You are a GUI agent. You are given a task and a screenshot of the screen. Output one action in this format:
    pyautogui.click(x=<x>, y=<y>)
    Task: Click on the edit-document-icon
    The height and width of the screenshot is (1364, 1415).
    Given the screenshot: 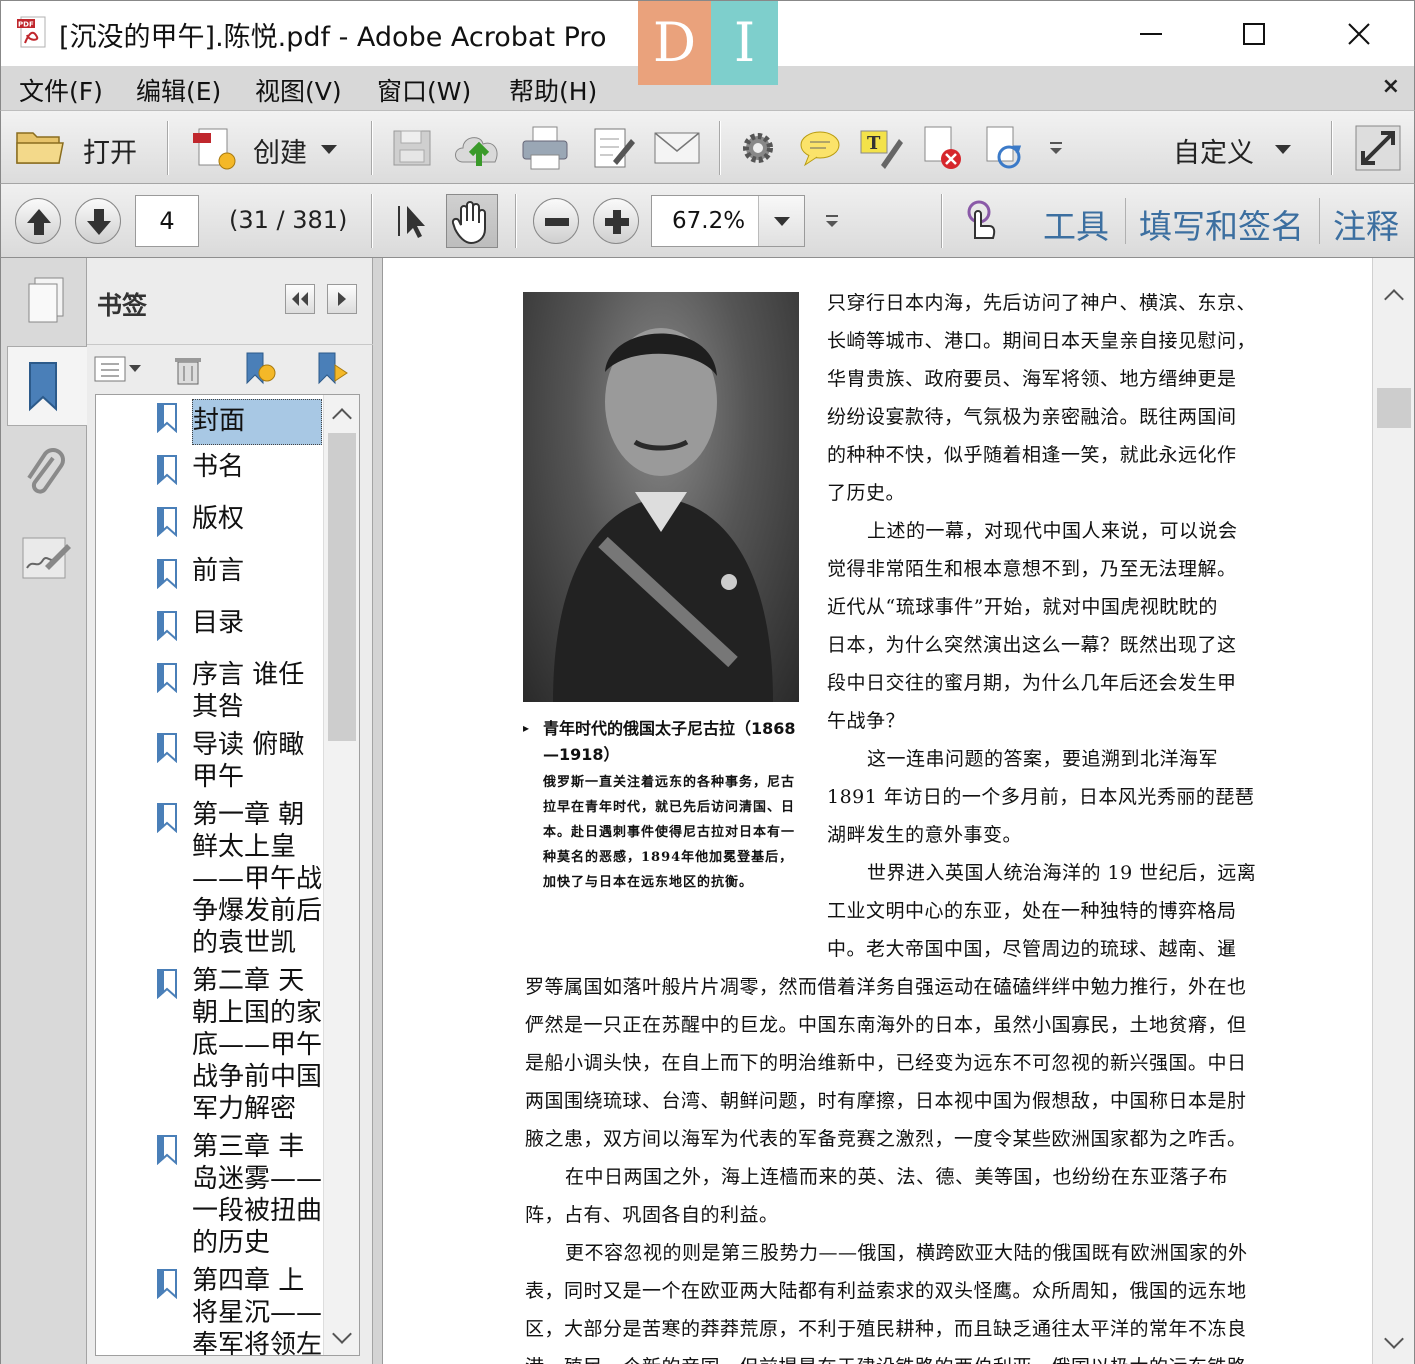 What is the action you would take?
    pyautogui.click(x=614, y=148)
    